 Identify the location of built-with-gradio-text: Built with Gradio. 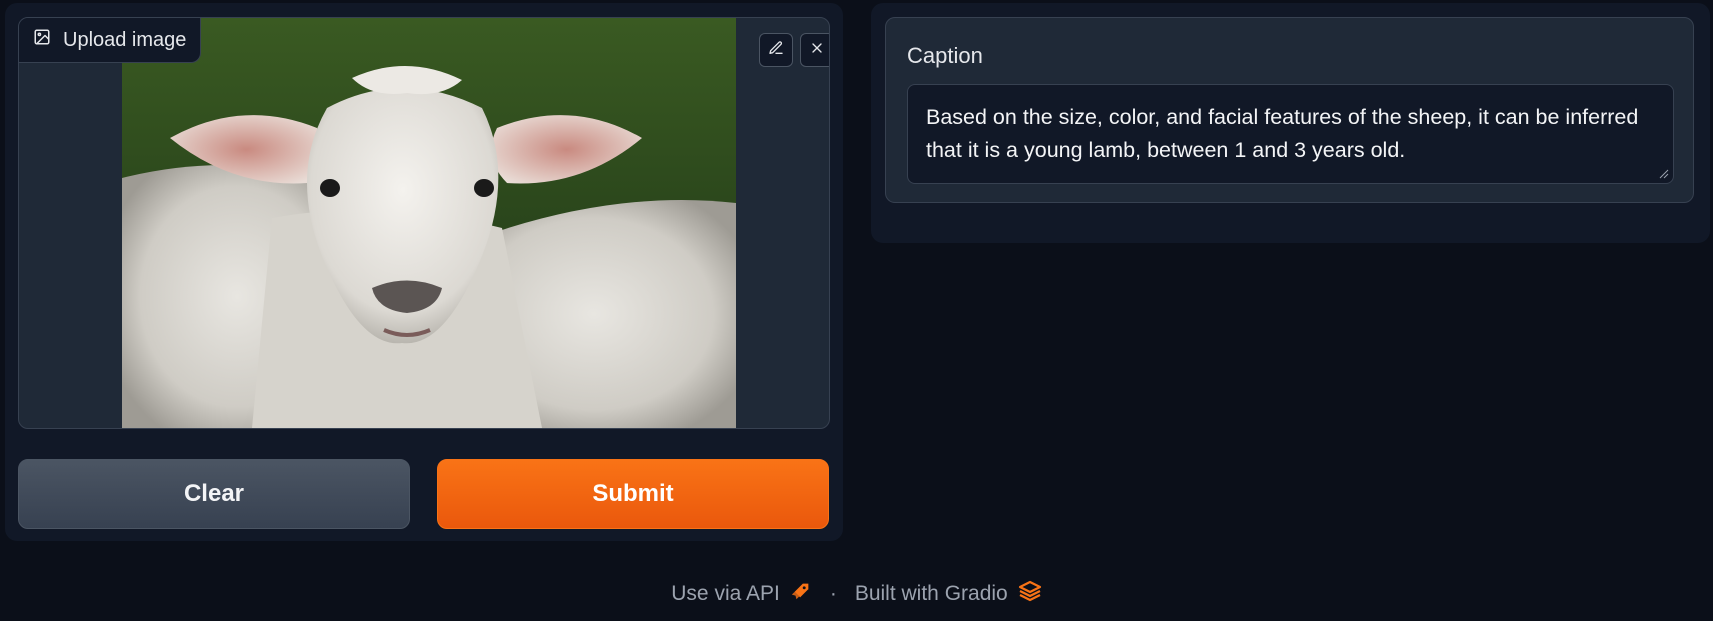
(931, 593).